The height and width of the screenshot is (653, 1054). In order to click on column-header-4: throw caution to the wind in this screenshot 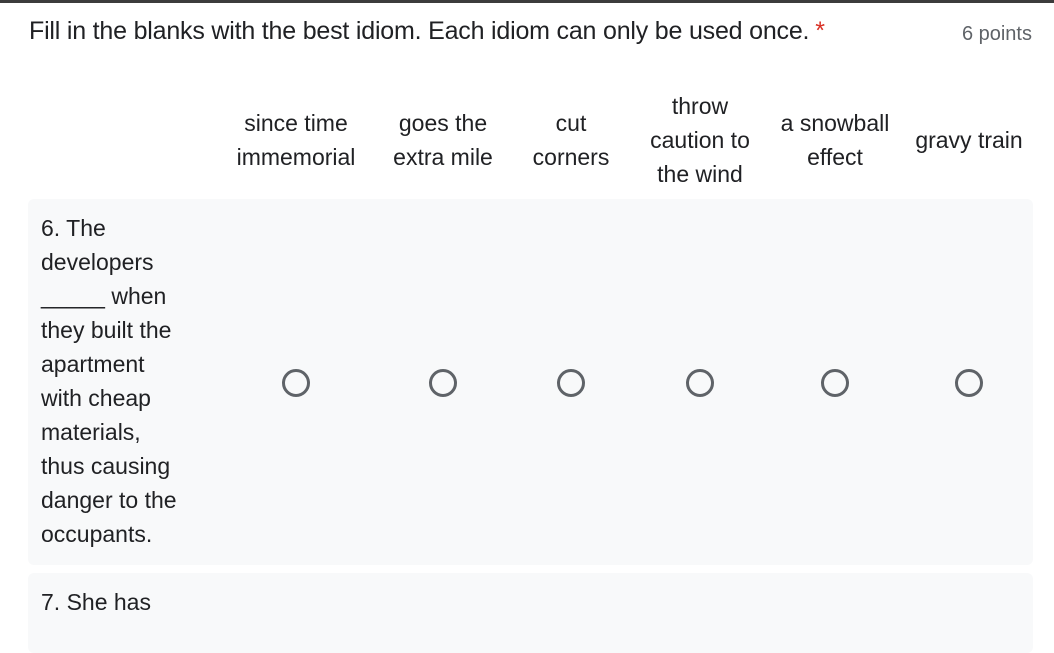, I will do `click(700, 140)`.